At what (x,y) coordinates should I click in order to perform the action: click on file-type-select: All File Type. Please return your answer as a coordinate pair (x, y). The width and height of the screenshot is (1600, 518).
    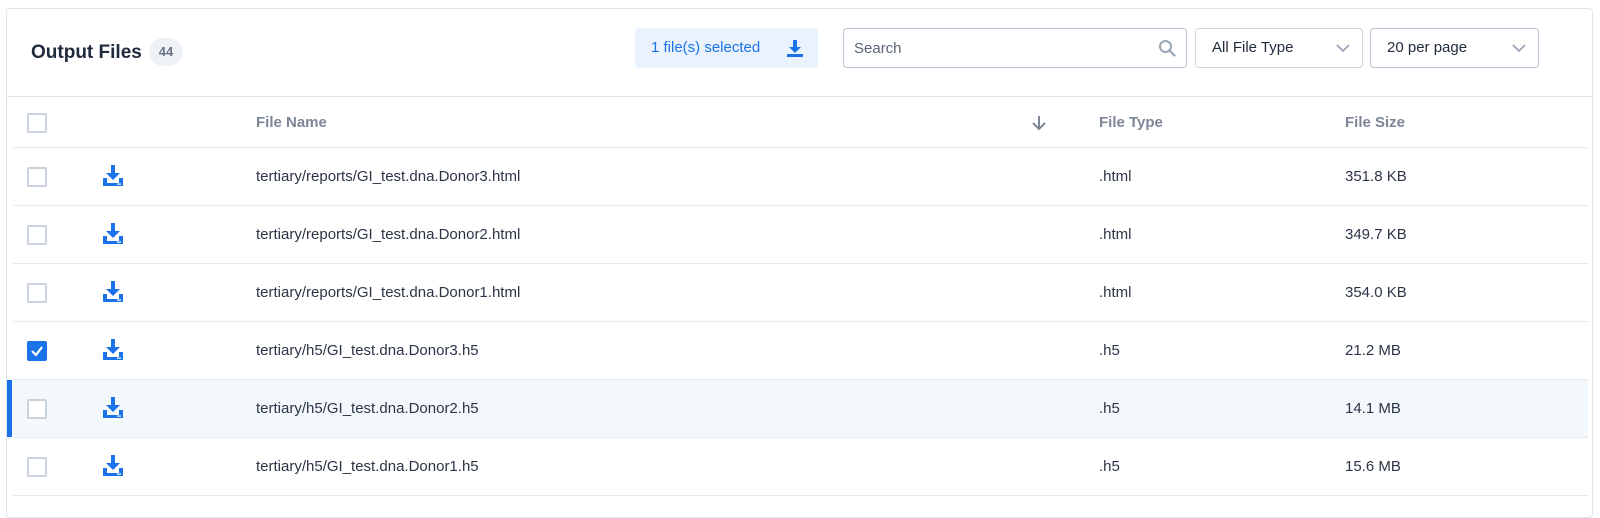
    Looking at the image, I should click on (1279, 48).